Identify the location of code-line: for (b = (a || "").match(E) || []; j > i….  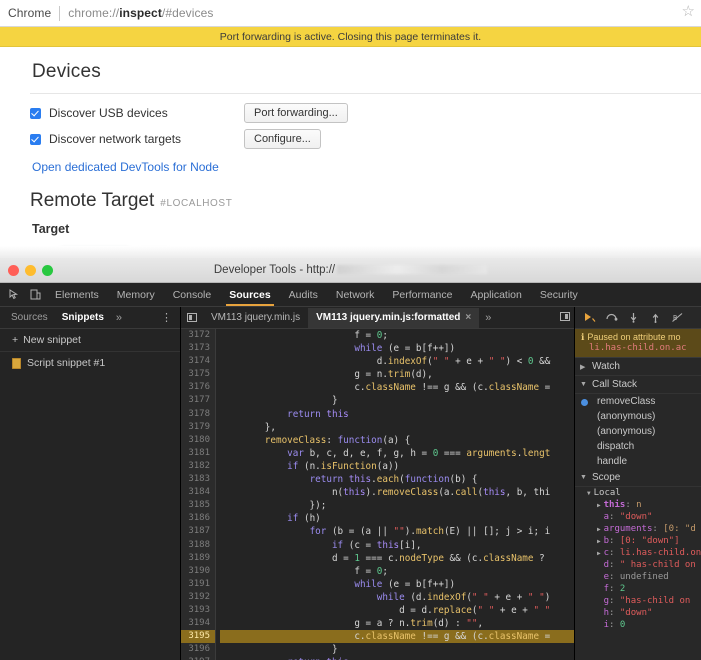
(397, 531).